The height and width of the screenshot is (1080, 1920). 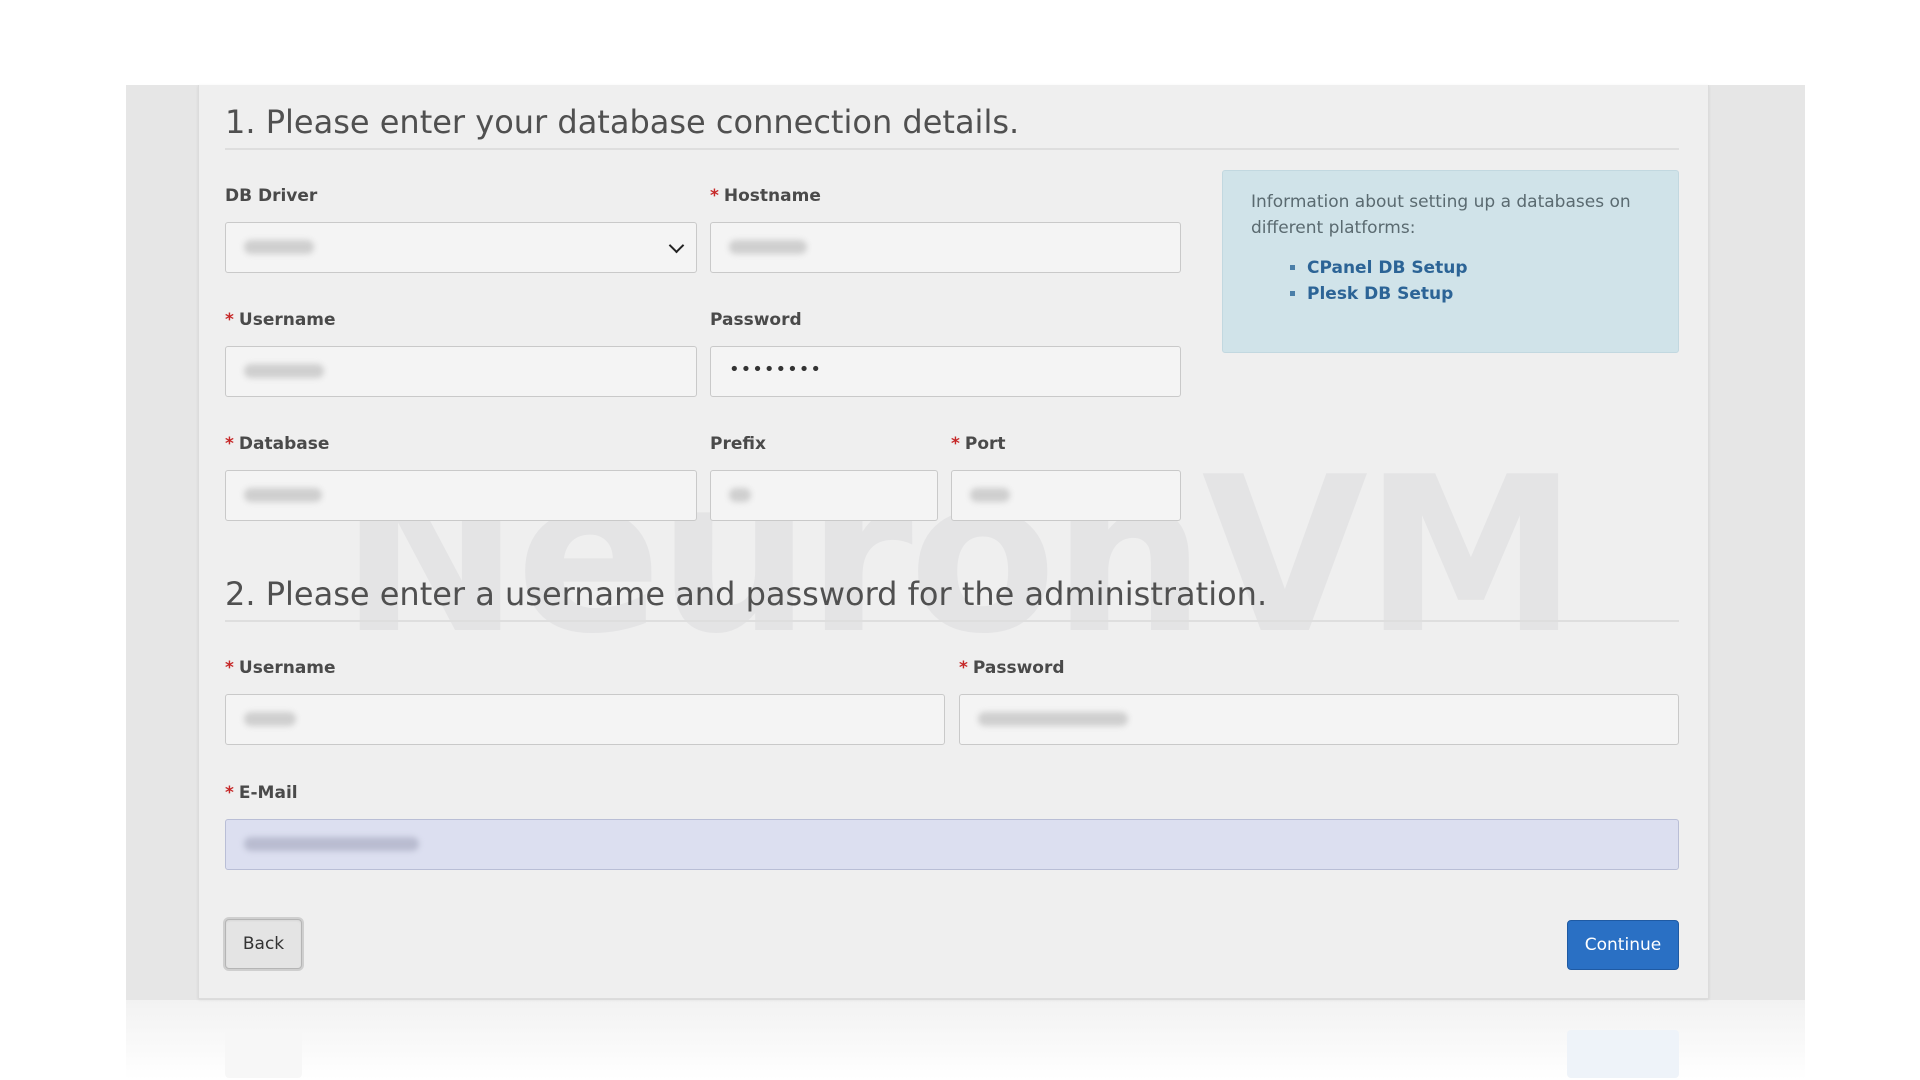 I want to click on port-value, so click(x=990, y=495).